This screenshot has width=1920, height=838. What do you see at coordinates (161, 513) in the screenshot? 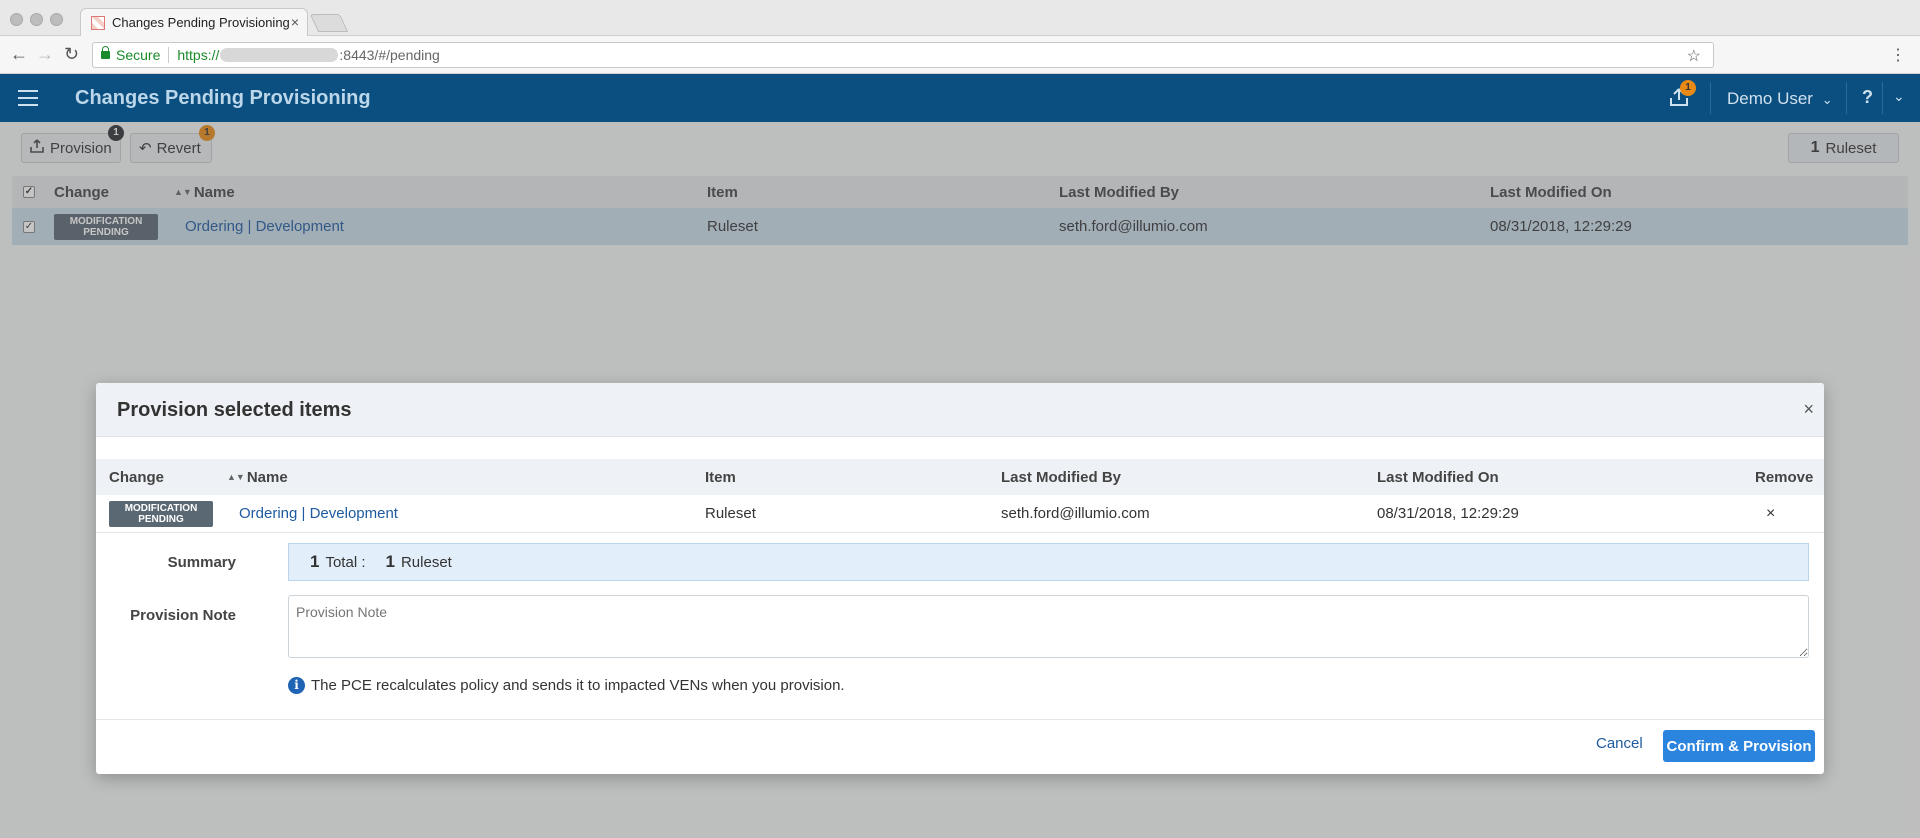
I see `status-badge: MODIFICATION PENDING` at bounding box center [161, 513].